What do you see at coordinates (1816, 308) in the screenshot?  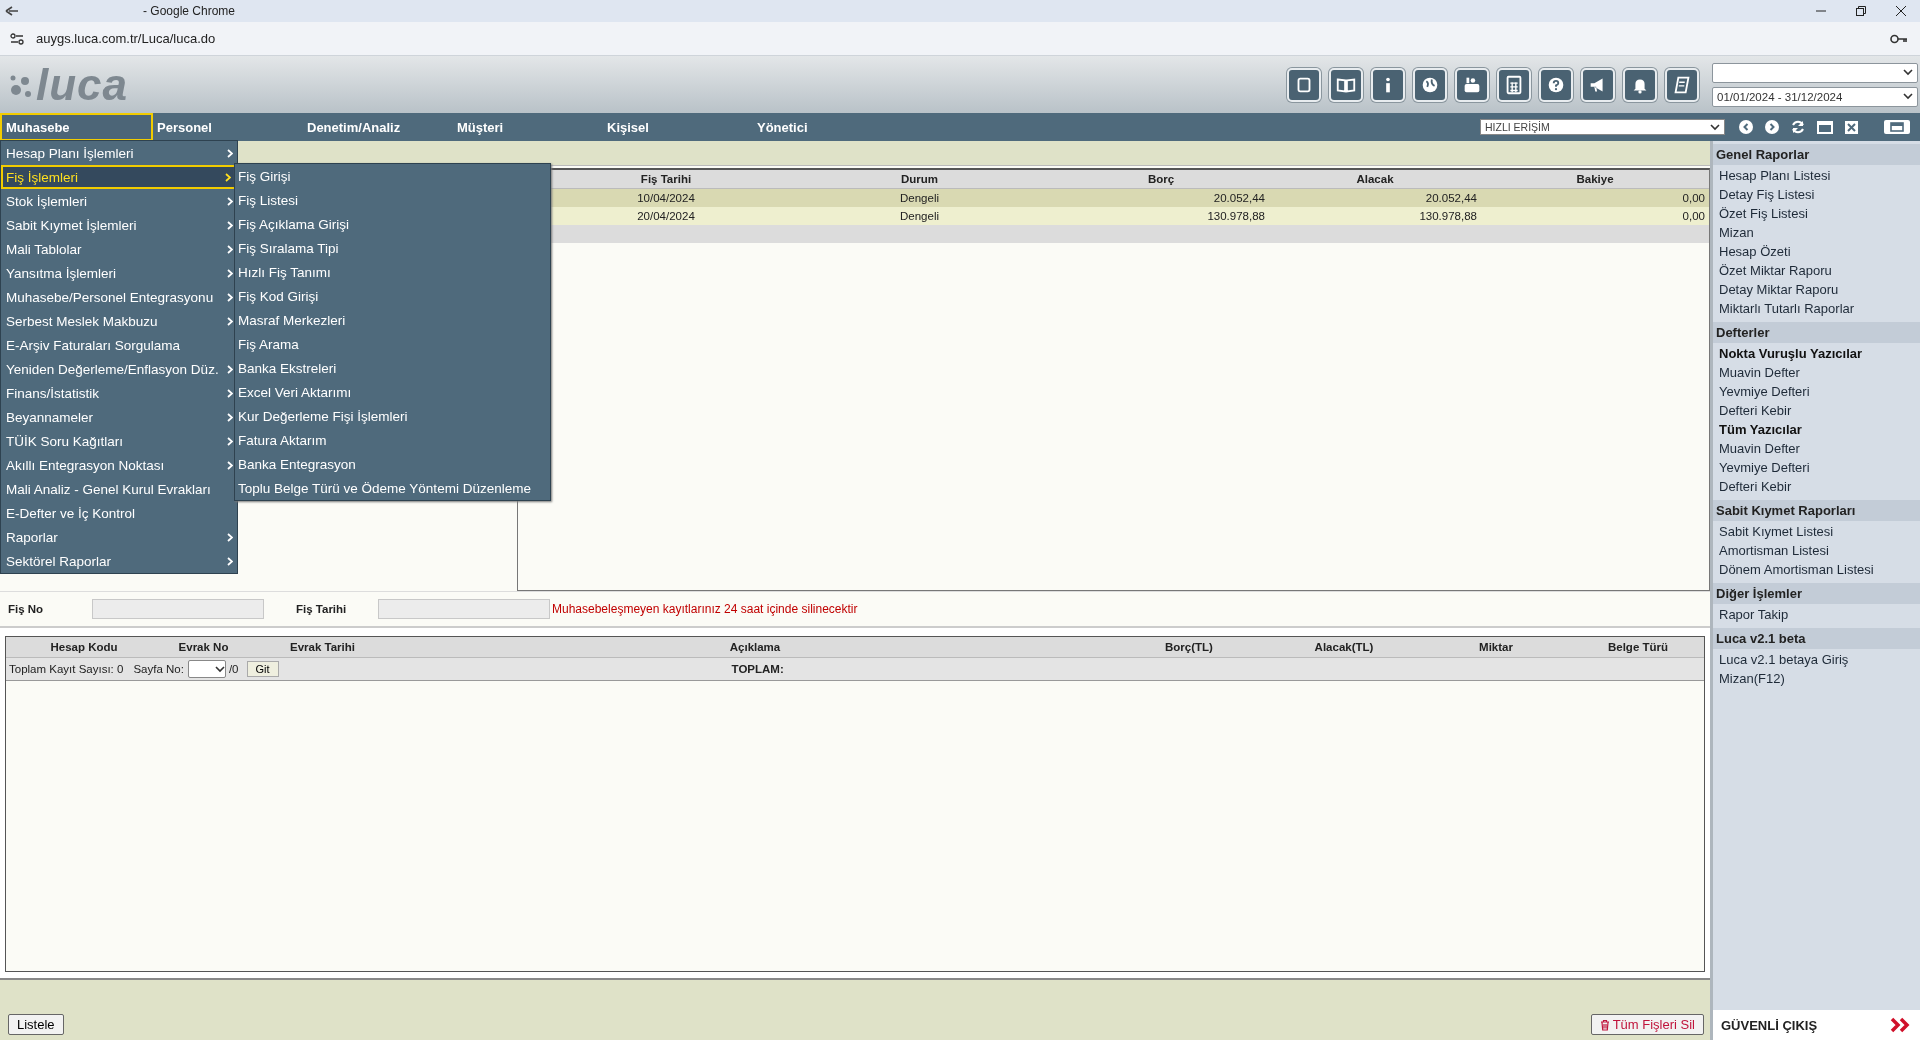 I see `sidebar-link: Miktarlı Tutarlı Raporlar` at bounding box center [1816, 308].